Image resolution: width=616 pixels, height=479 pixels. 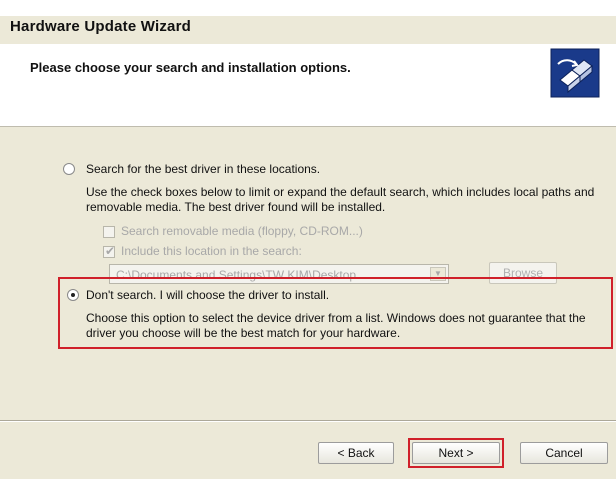 I want to click on next-button-highlight, so click(x=456, y=453).